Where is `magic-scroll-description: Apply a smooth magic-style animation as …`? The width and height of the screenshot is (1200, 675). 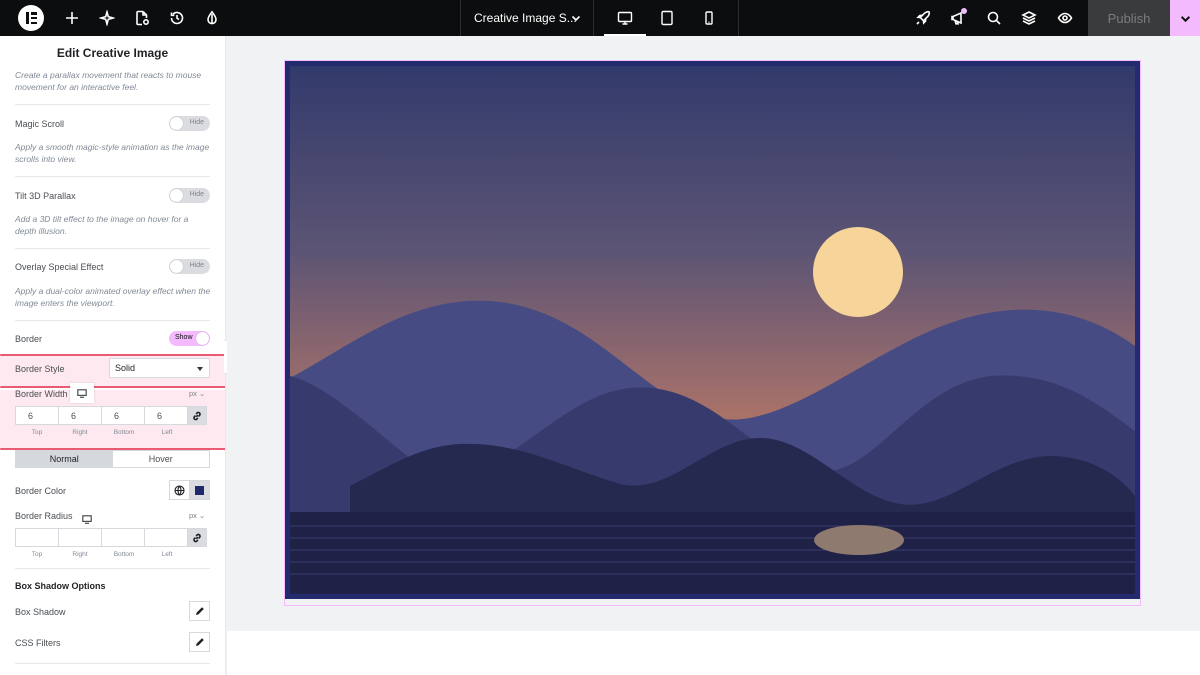 magic-scroll-description: Apply a smooth magic-style animation as … is located at coordinates (112, 153).